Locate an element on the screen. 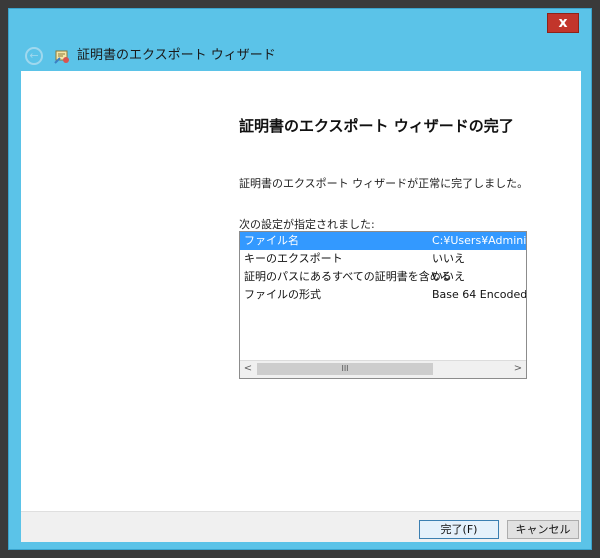 The image size is (600, 558). back-button: ← is located at coordinates (34, 56).